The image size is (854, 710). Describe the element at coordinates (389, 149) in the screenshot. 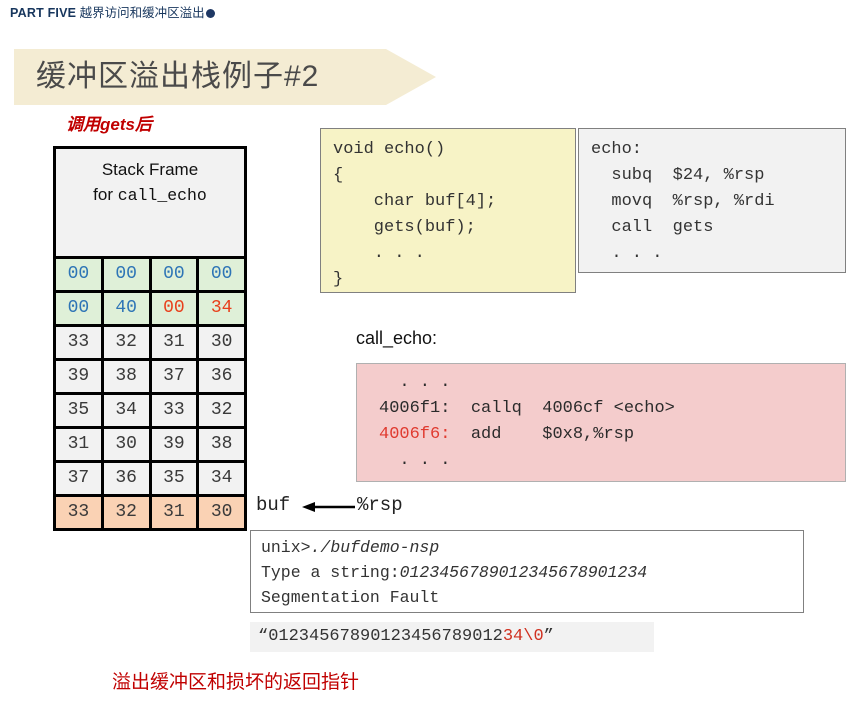

I see `c-code-line: void echo()` at that location.